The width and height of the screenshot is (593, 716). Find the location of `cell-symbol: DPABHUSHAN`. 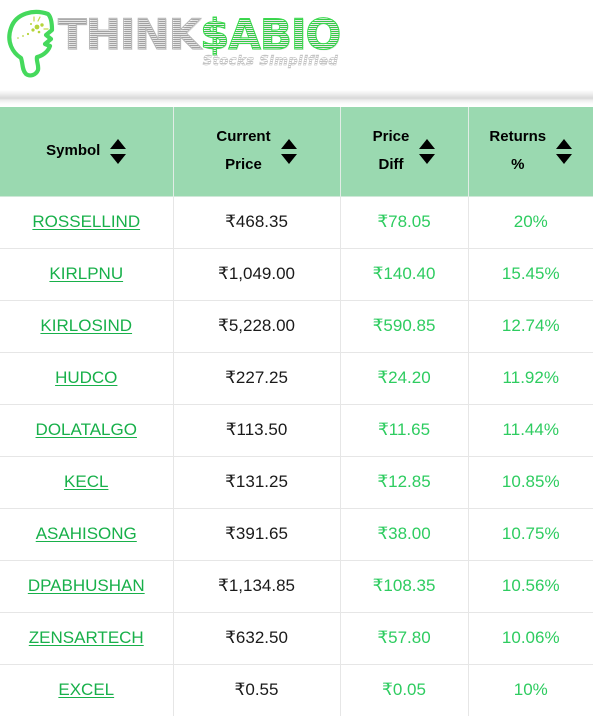

cell-symbol: DPABHUSHAN is located at coordinates (87, 585).